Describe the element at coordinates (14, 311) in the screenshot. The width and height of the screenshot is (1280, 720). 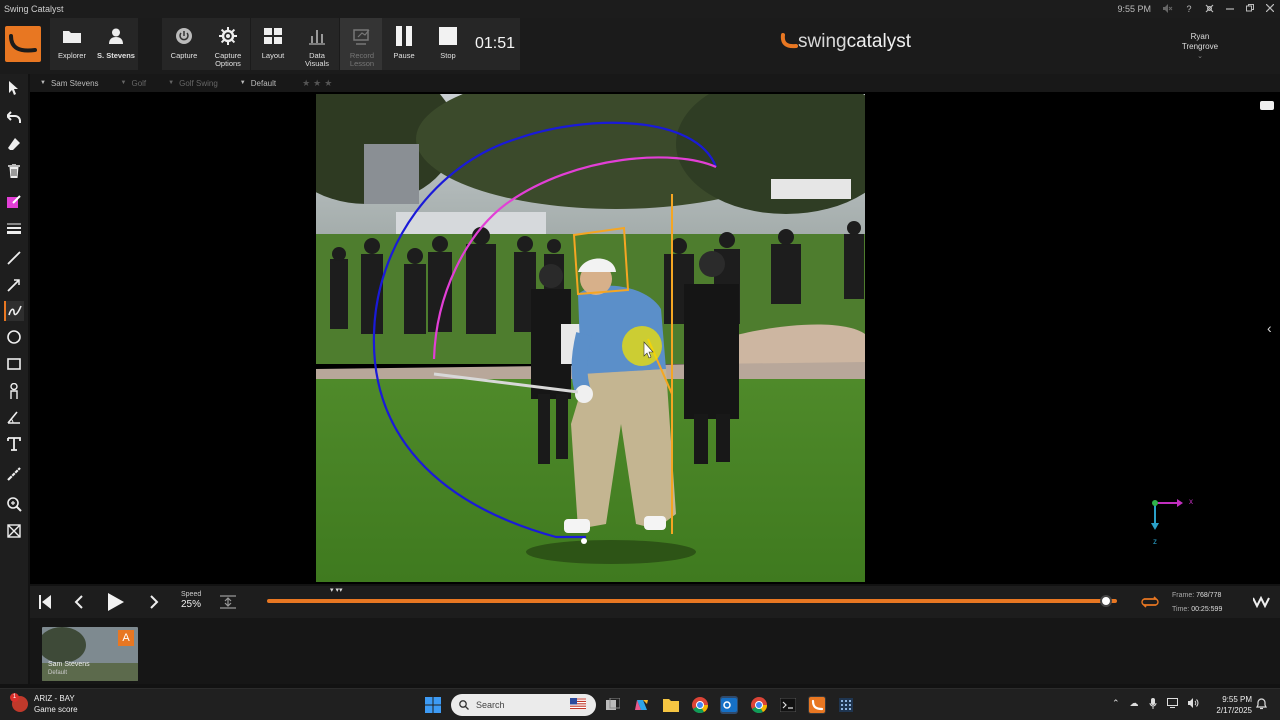
I see `freehand-tool` at that location.